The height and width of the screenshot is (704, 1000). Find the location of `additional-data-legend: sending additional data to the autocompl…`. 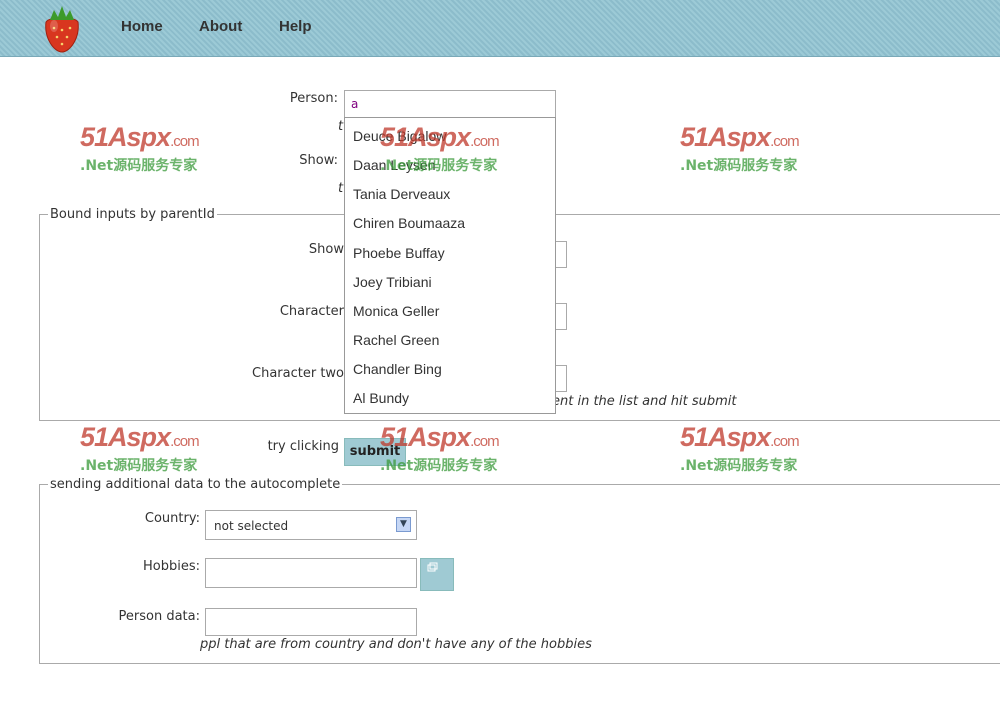

additional-data-legend: sending additional data to the autocompl… is located at coordinates (195, 484).